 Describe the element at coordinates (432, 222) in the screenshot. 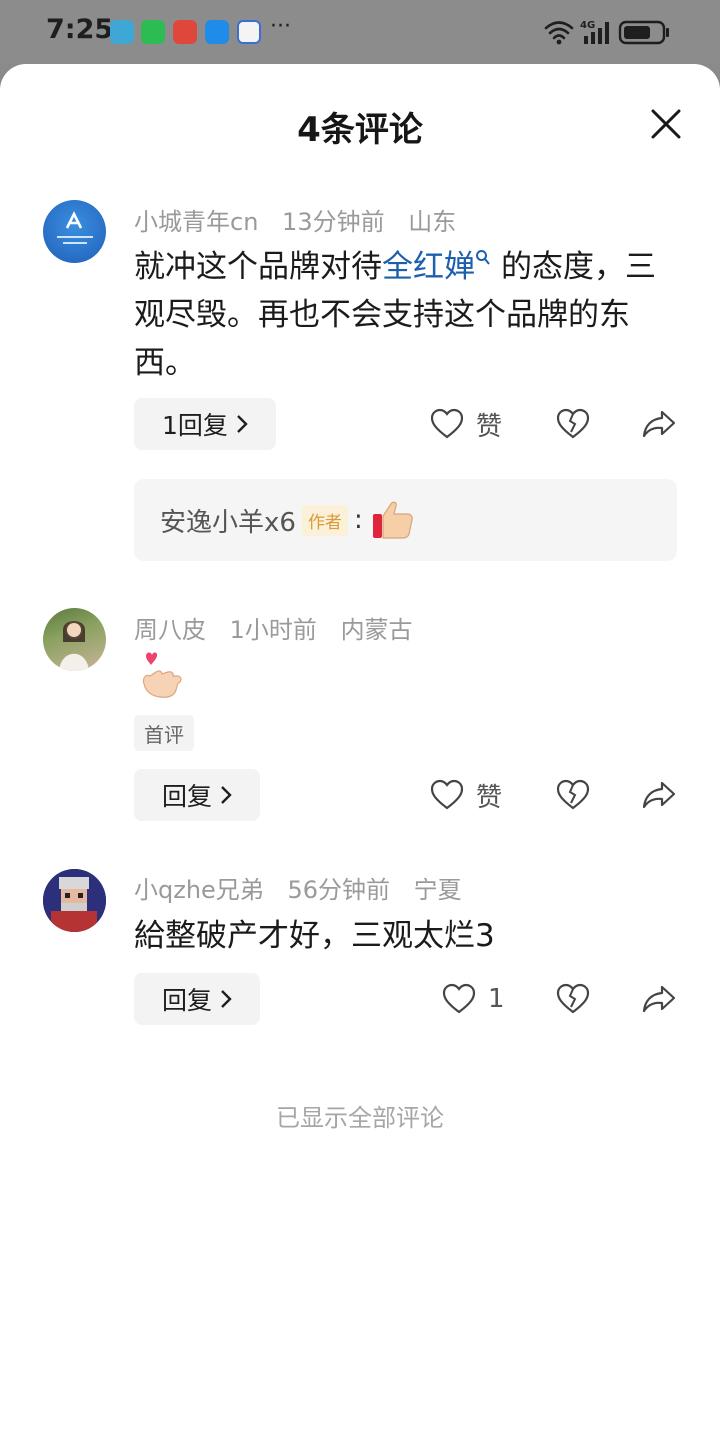

I see `comment-location: 山东` at that location.